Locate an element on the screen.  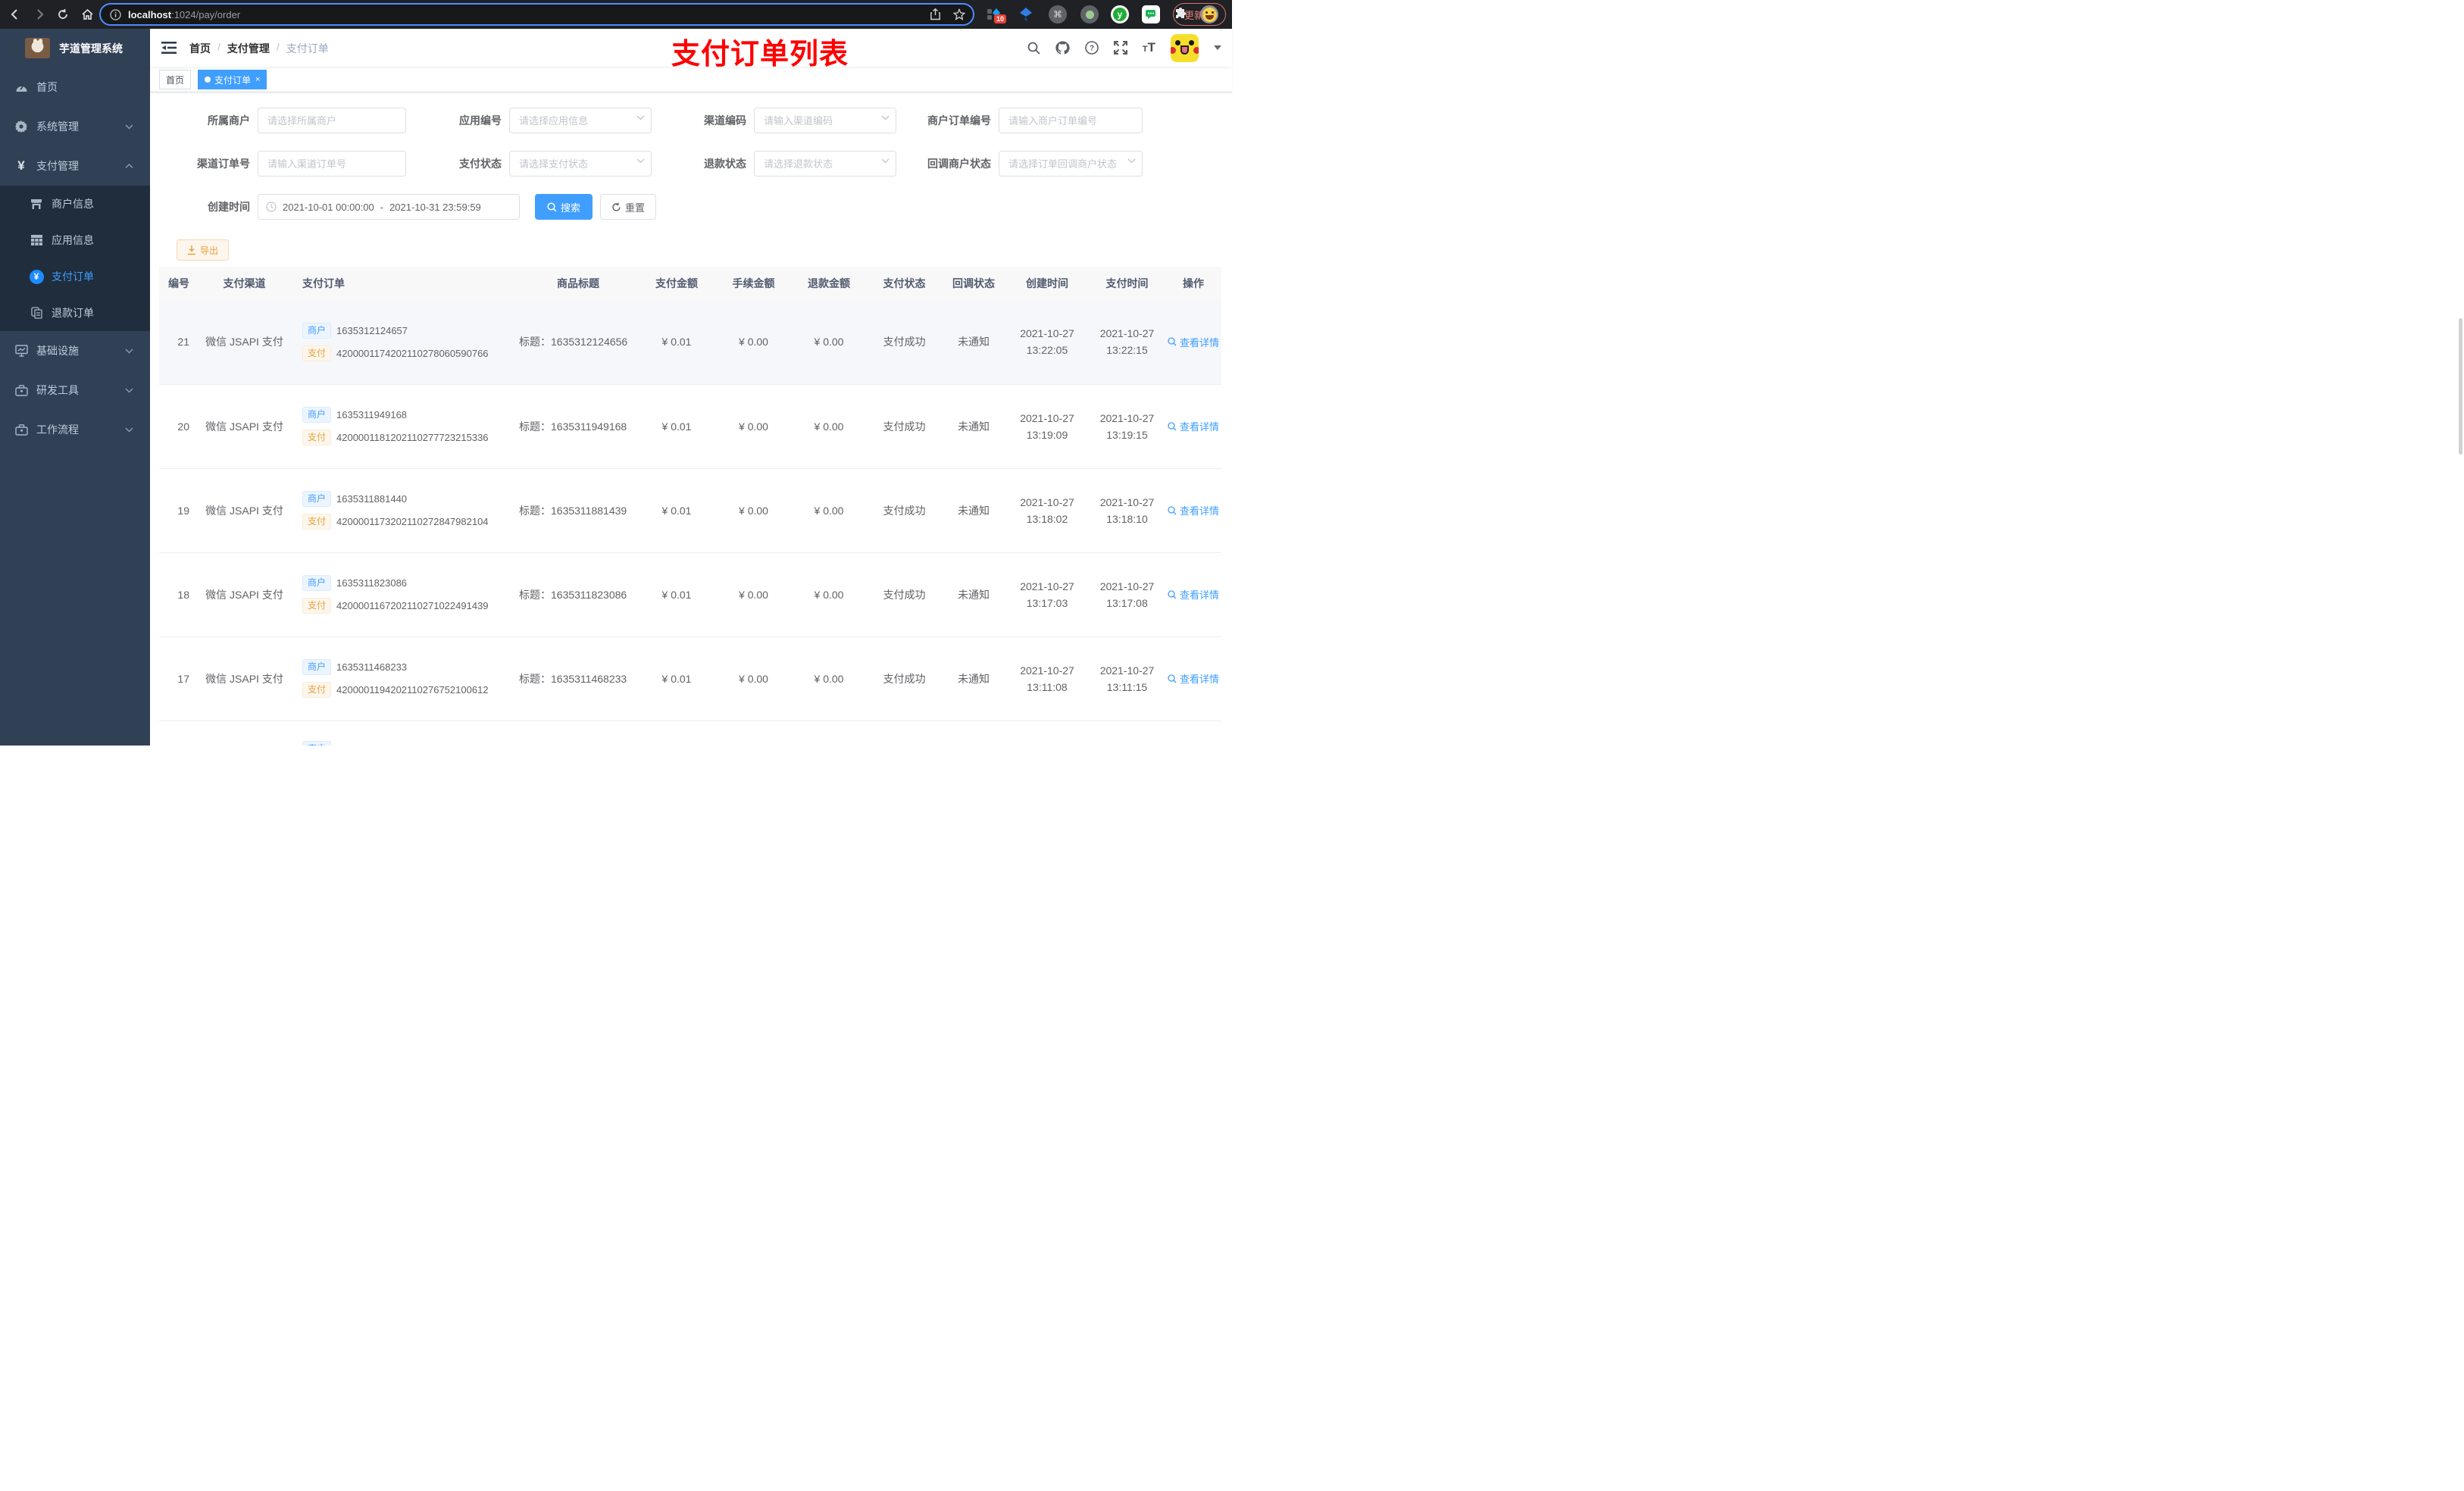
fullscreen-icon is located at coordinates (1120, 48).